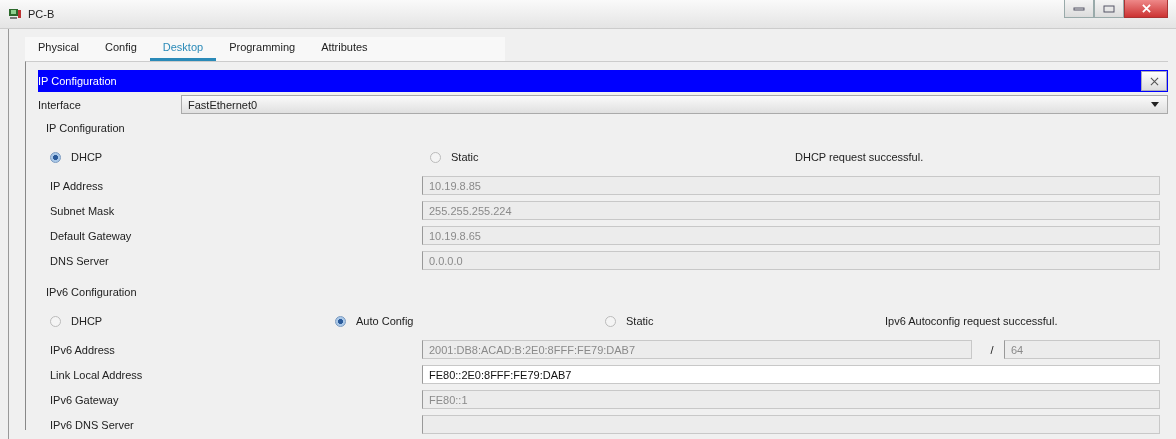 This screenshot has height=439, width=1176. Describe the element at coordinates (183, 51) in the screenshot. I see `tab: Desktop` at that location.